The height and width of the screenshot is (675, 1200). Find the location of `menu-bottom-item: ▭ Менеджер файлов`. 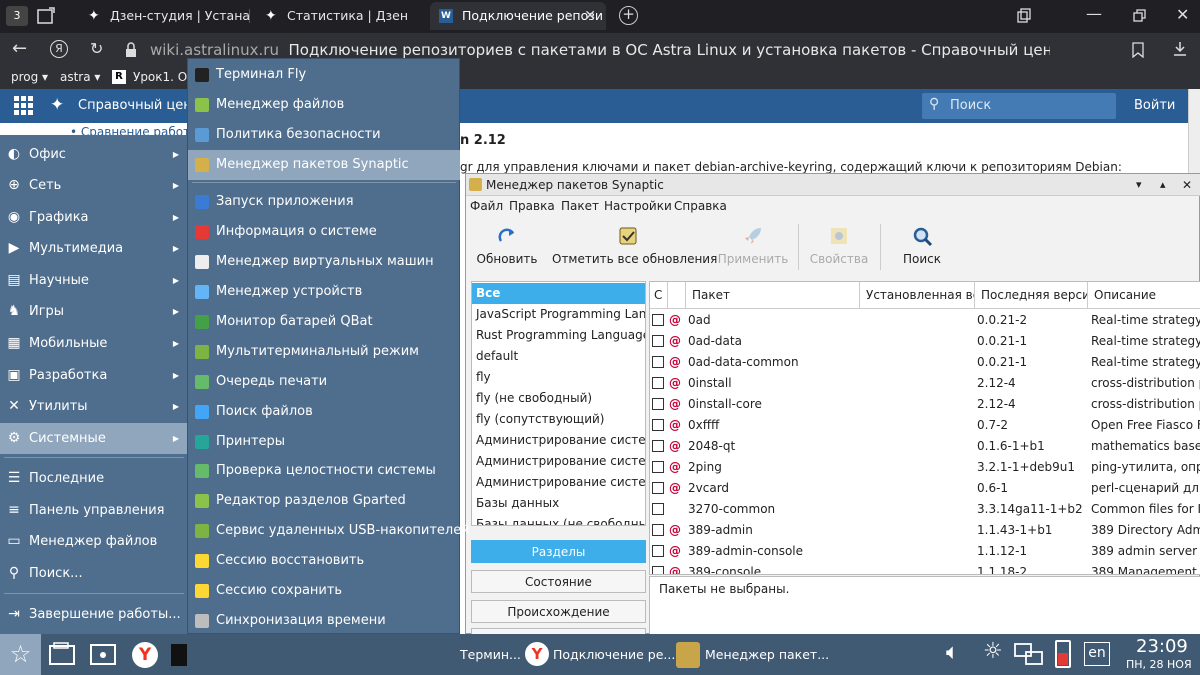

menu-bottom-item: ▭ Менеджер файлов is located at coordinates (93, 541).